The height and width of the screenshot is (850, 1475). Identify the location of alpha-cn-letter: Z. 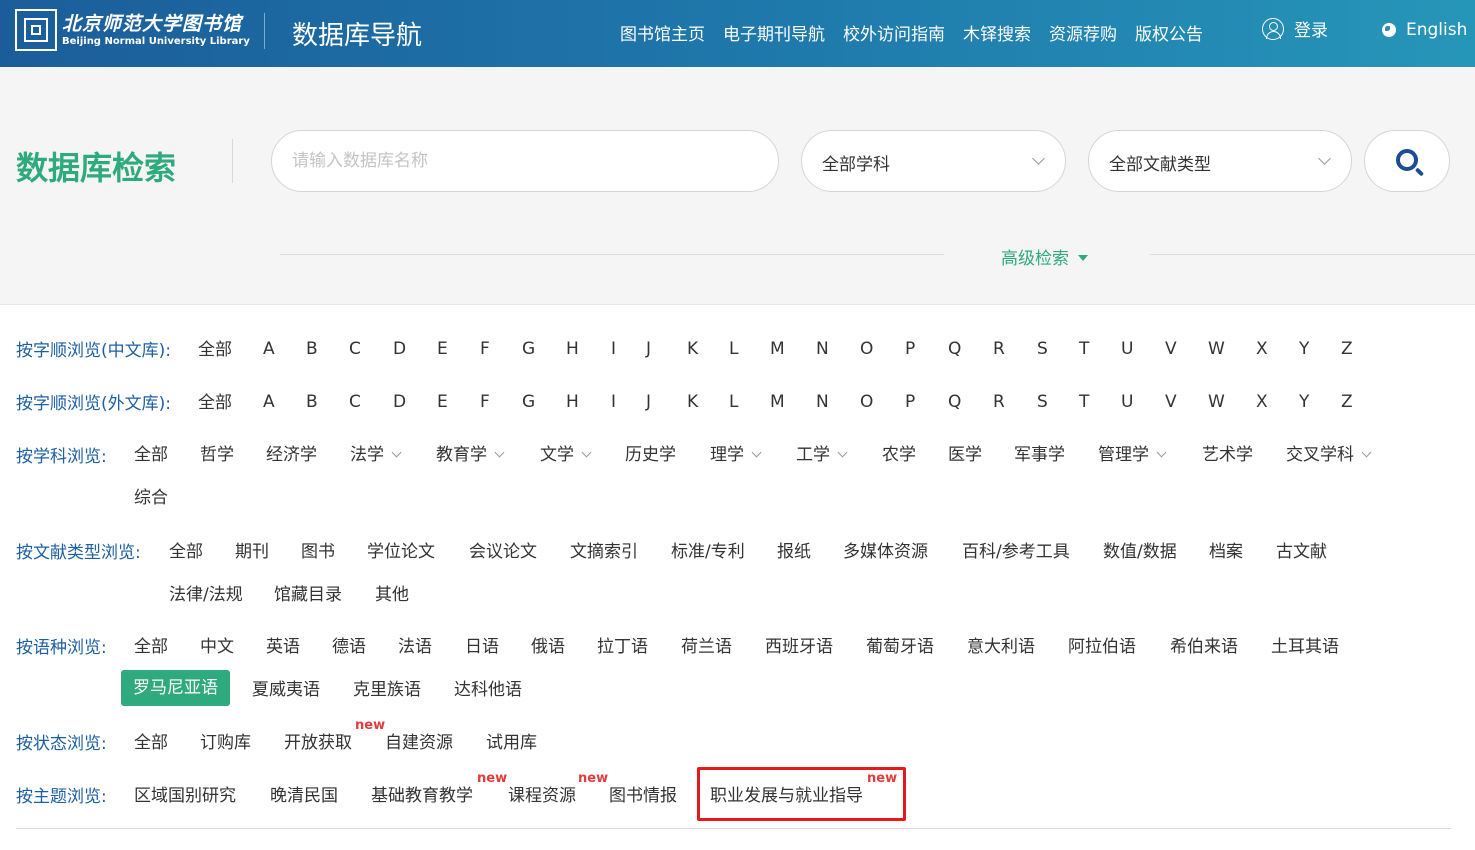
(1347, 349).